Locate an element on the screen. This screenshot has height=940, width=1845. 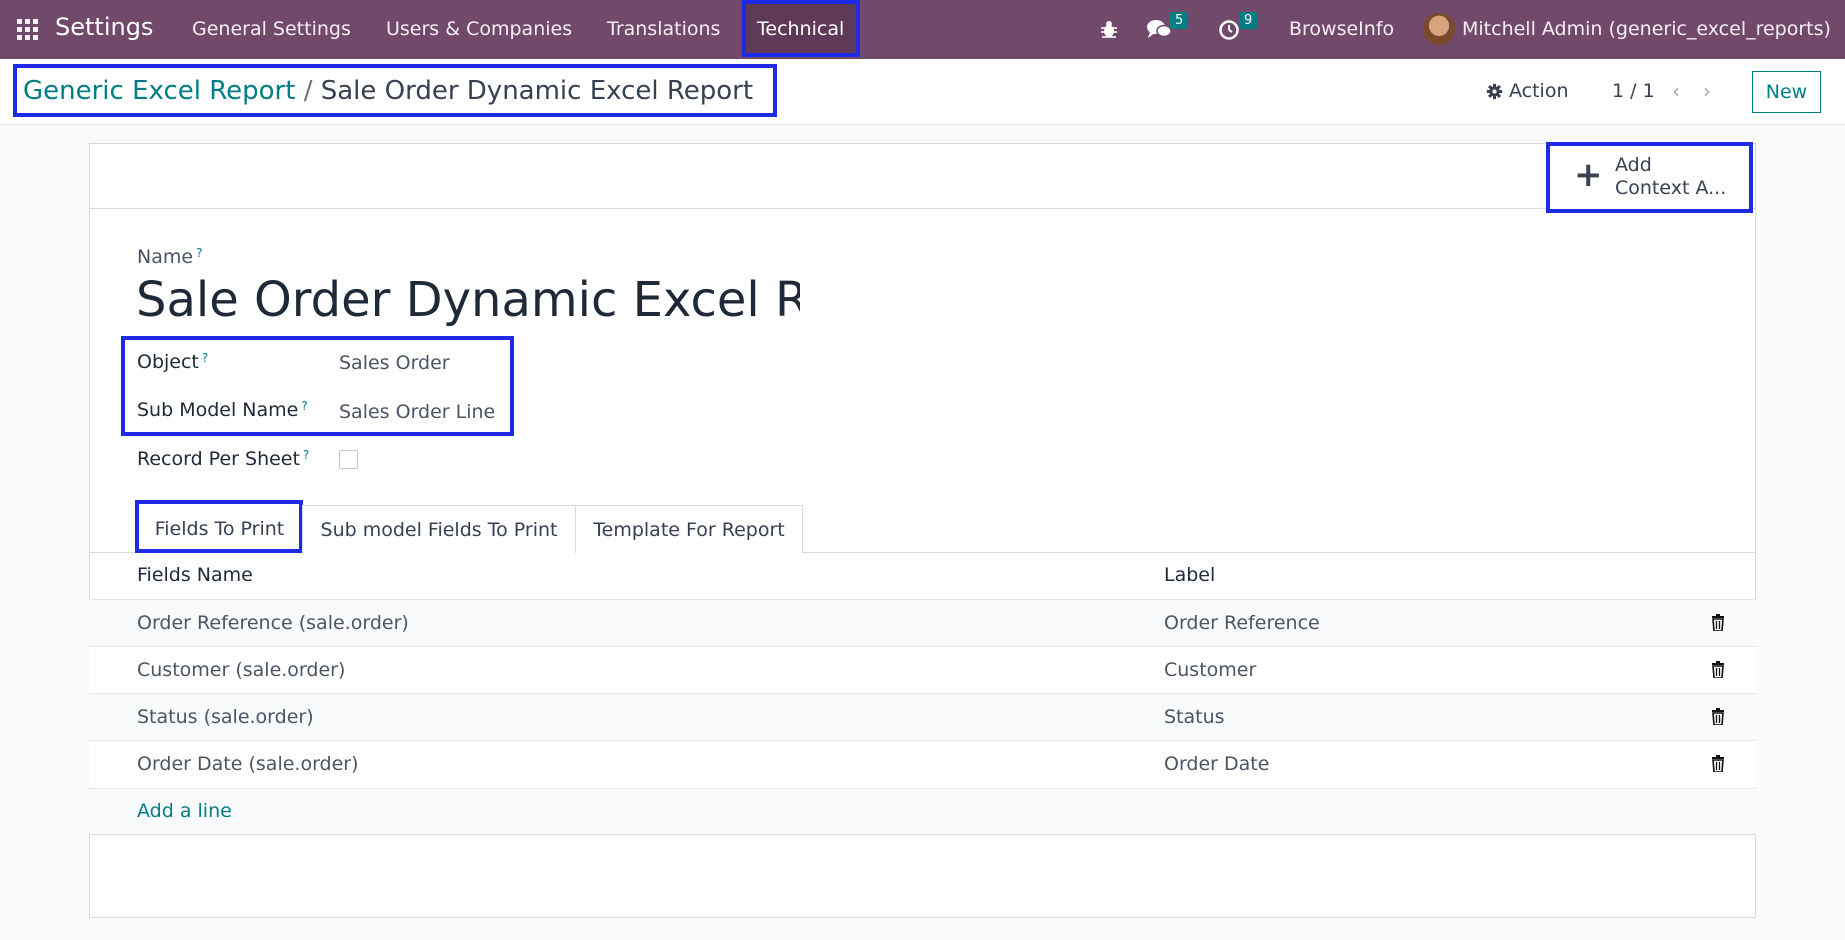
object-label: Object? is located at coordinates (172, 362).